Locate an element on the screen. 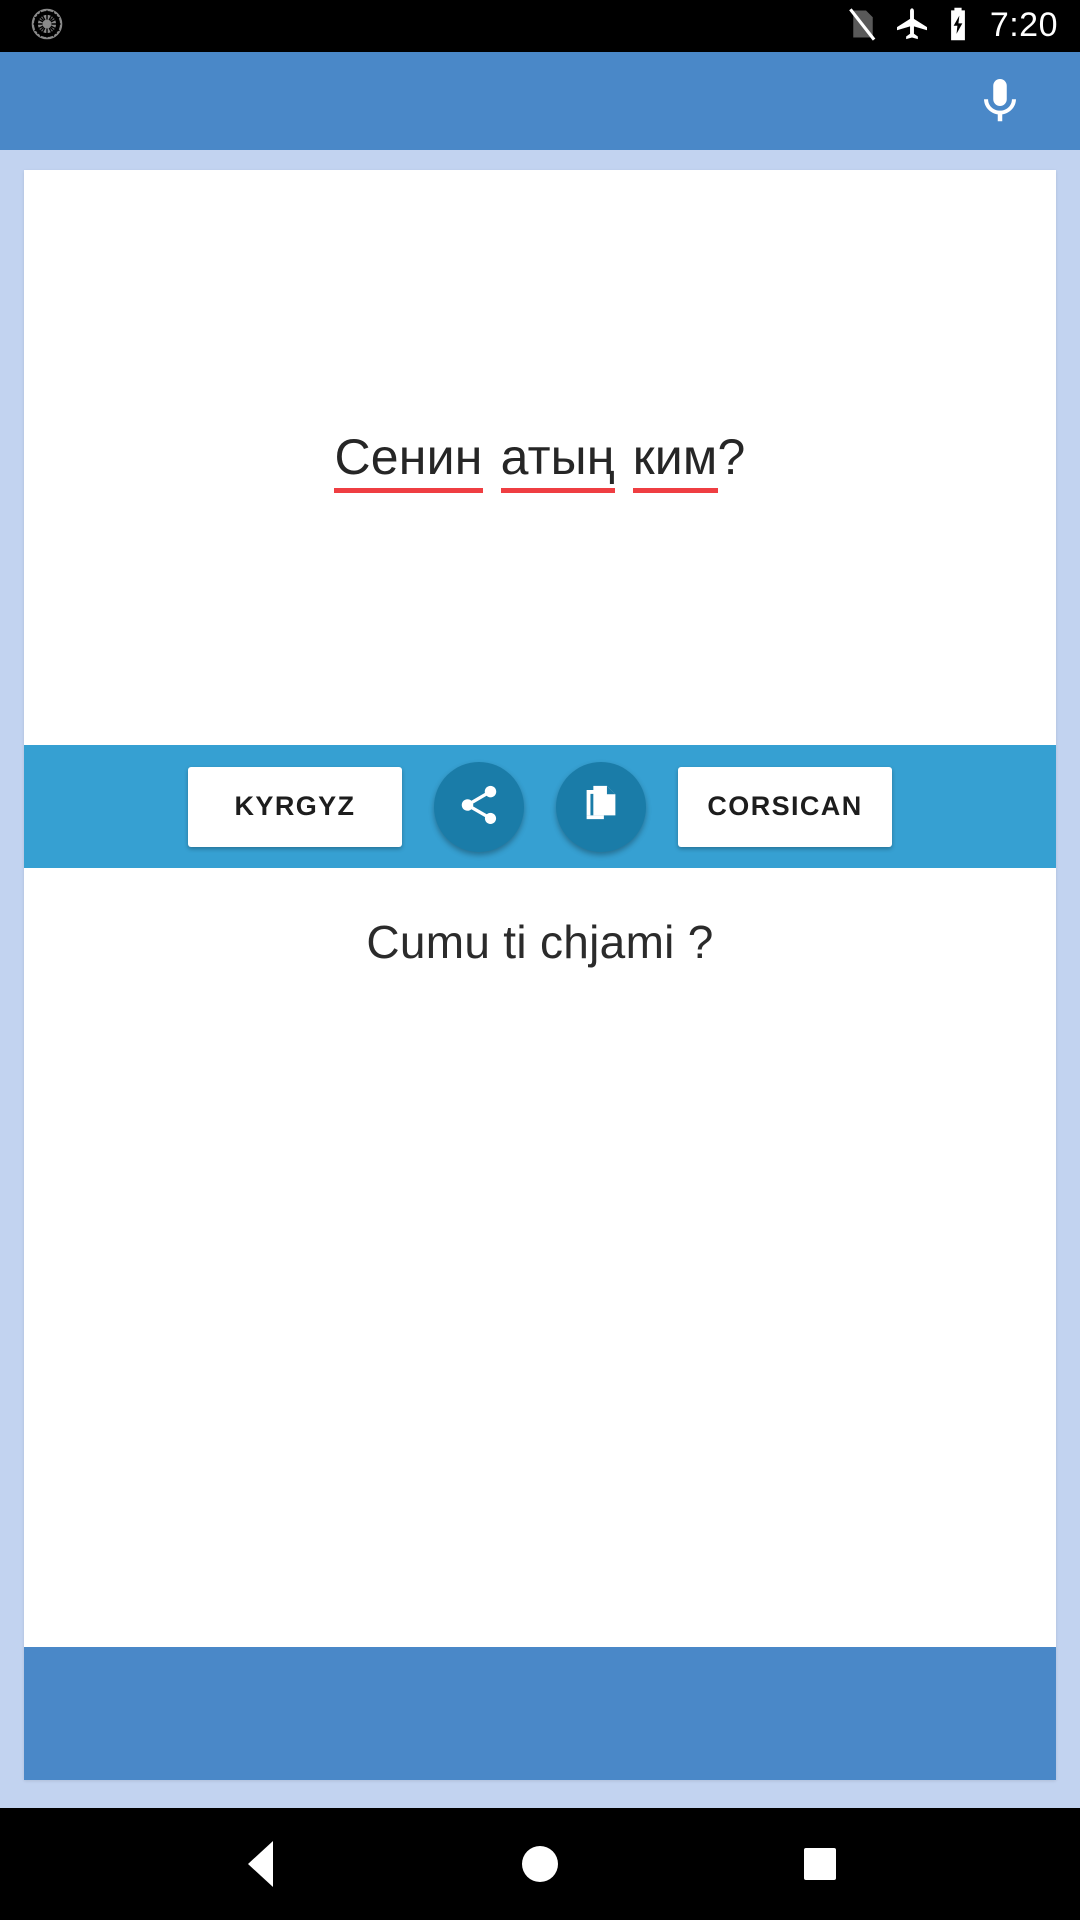 This screenshot has width=1080, height=1920. share-icon is located at coordinates (479, 806).